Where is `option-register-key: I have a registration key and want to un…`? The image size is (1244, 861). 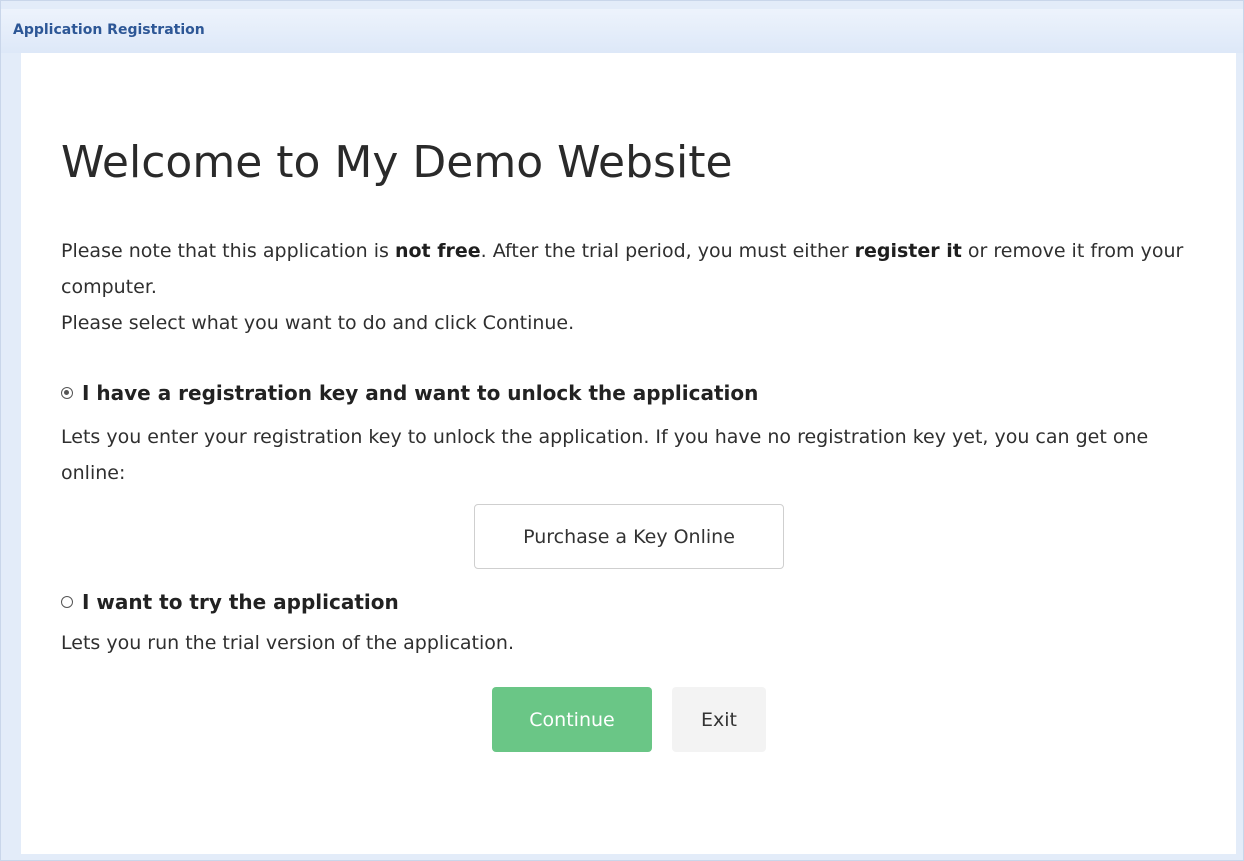
option-register-key: I have a registration key and want to un… is located at coordinates (409, 393).